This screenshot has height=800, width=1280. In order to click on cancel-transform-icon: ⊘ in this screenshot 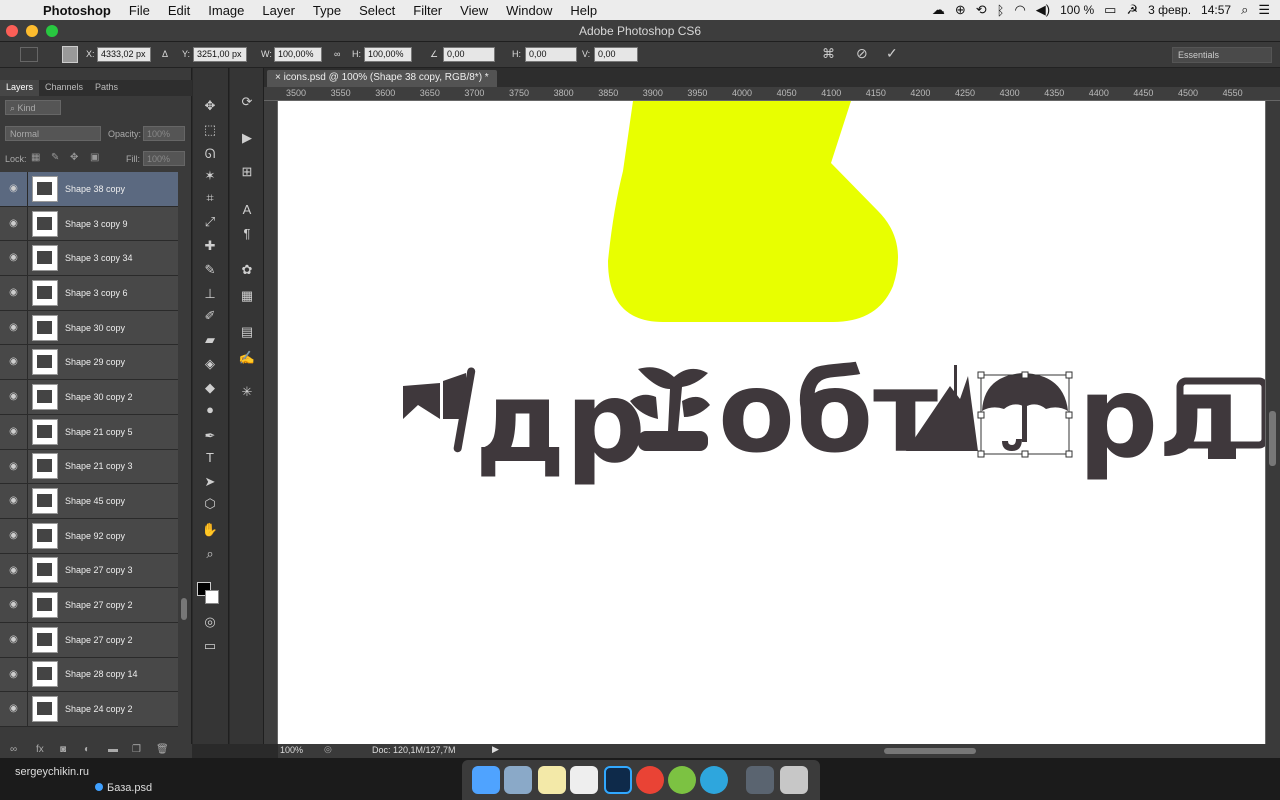, I will do `click(862, 53)`.